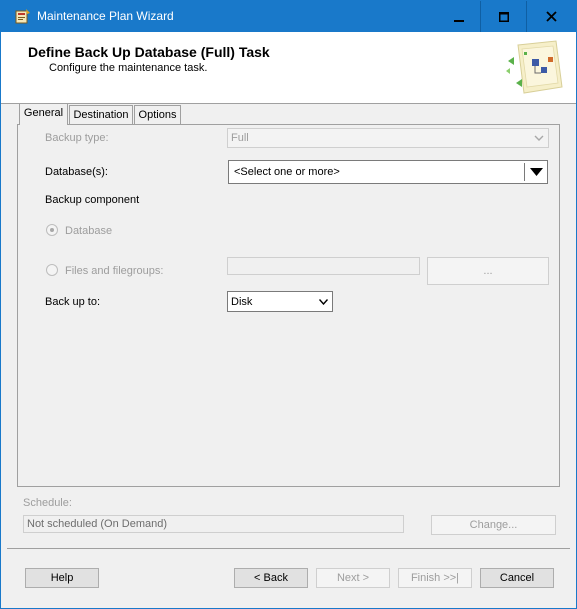  I want to click on wizard-app-icon, so click(22, 16).